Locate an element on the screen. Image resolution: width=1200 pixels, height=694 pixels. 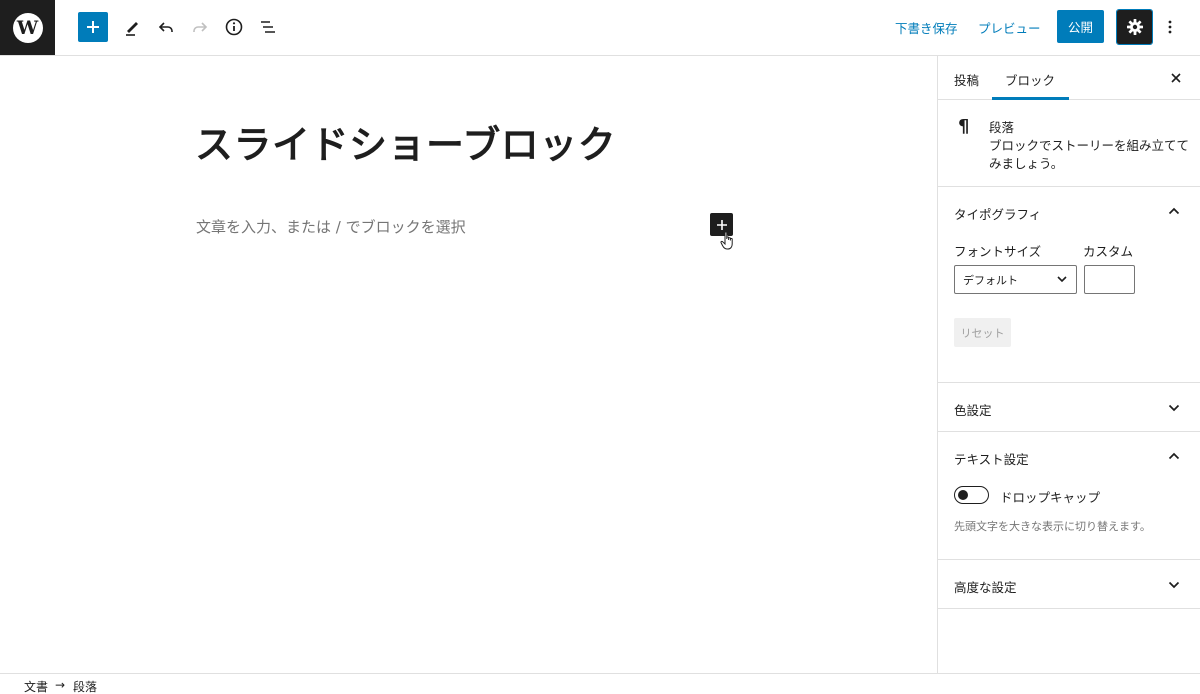
tab-block: ブロック is located at coordinates (1030, 79).